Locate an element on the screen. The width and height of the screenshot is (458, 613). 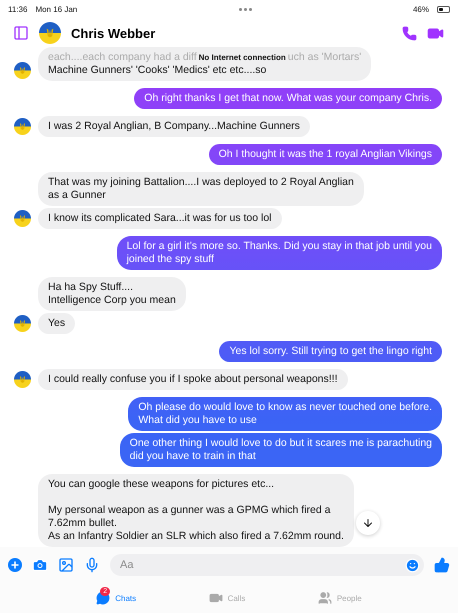
message-bubble: Yes is located at coordinates (57, 323).